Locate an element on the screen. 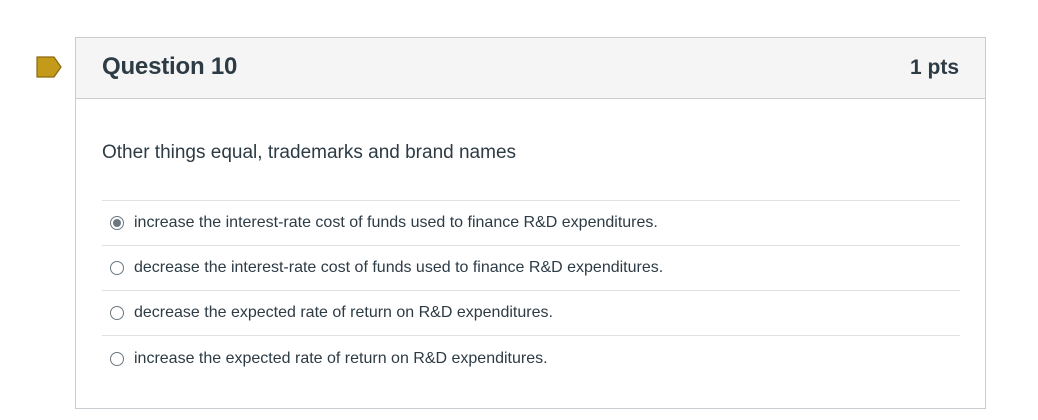 Image resolution: width=1038 pixels, height=420 pixels. question-title: Question 10 is located at coordinates (170, 66).